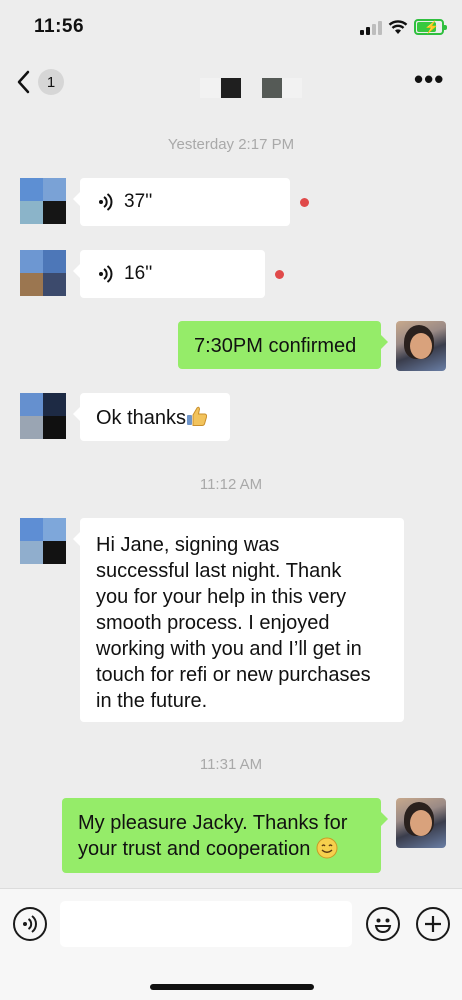 The width and height of the screenshot is (462, 1000). I want to click on message-line: My pleasure Jacky. Thanks for, so click(213, 823).